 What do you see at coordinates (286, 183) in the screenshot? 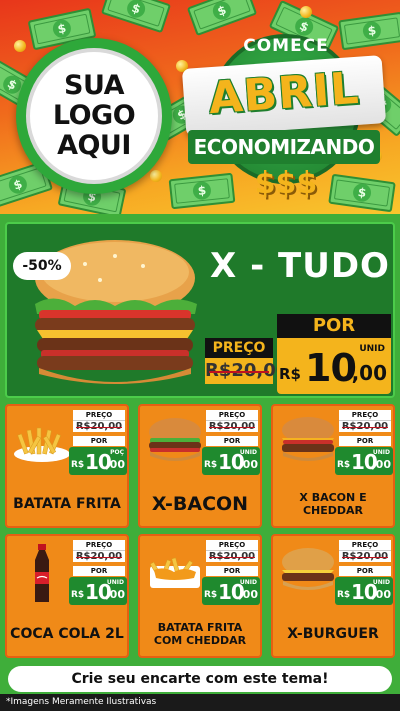
I see `badge-dollars-text: $$$` at bounding box center [286, 183].